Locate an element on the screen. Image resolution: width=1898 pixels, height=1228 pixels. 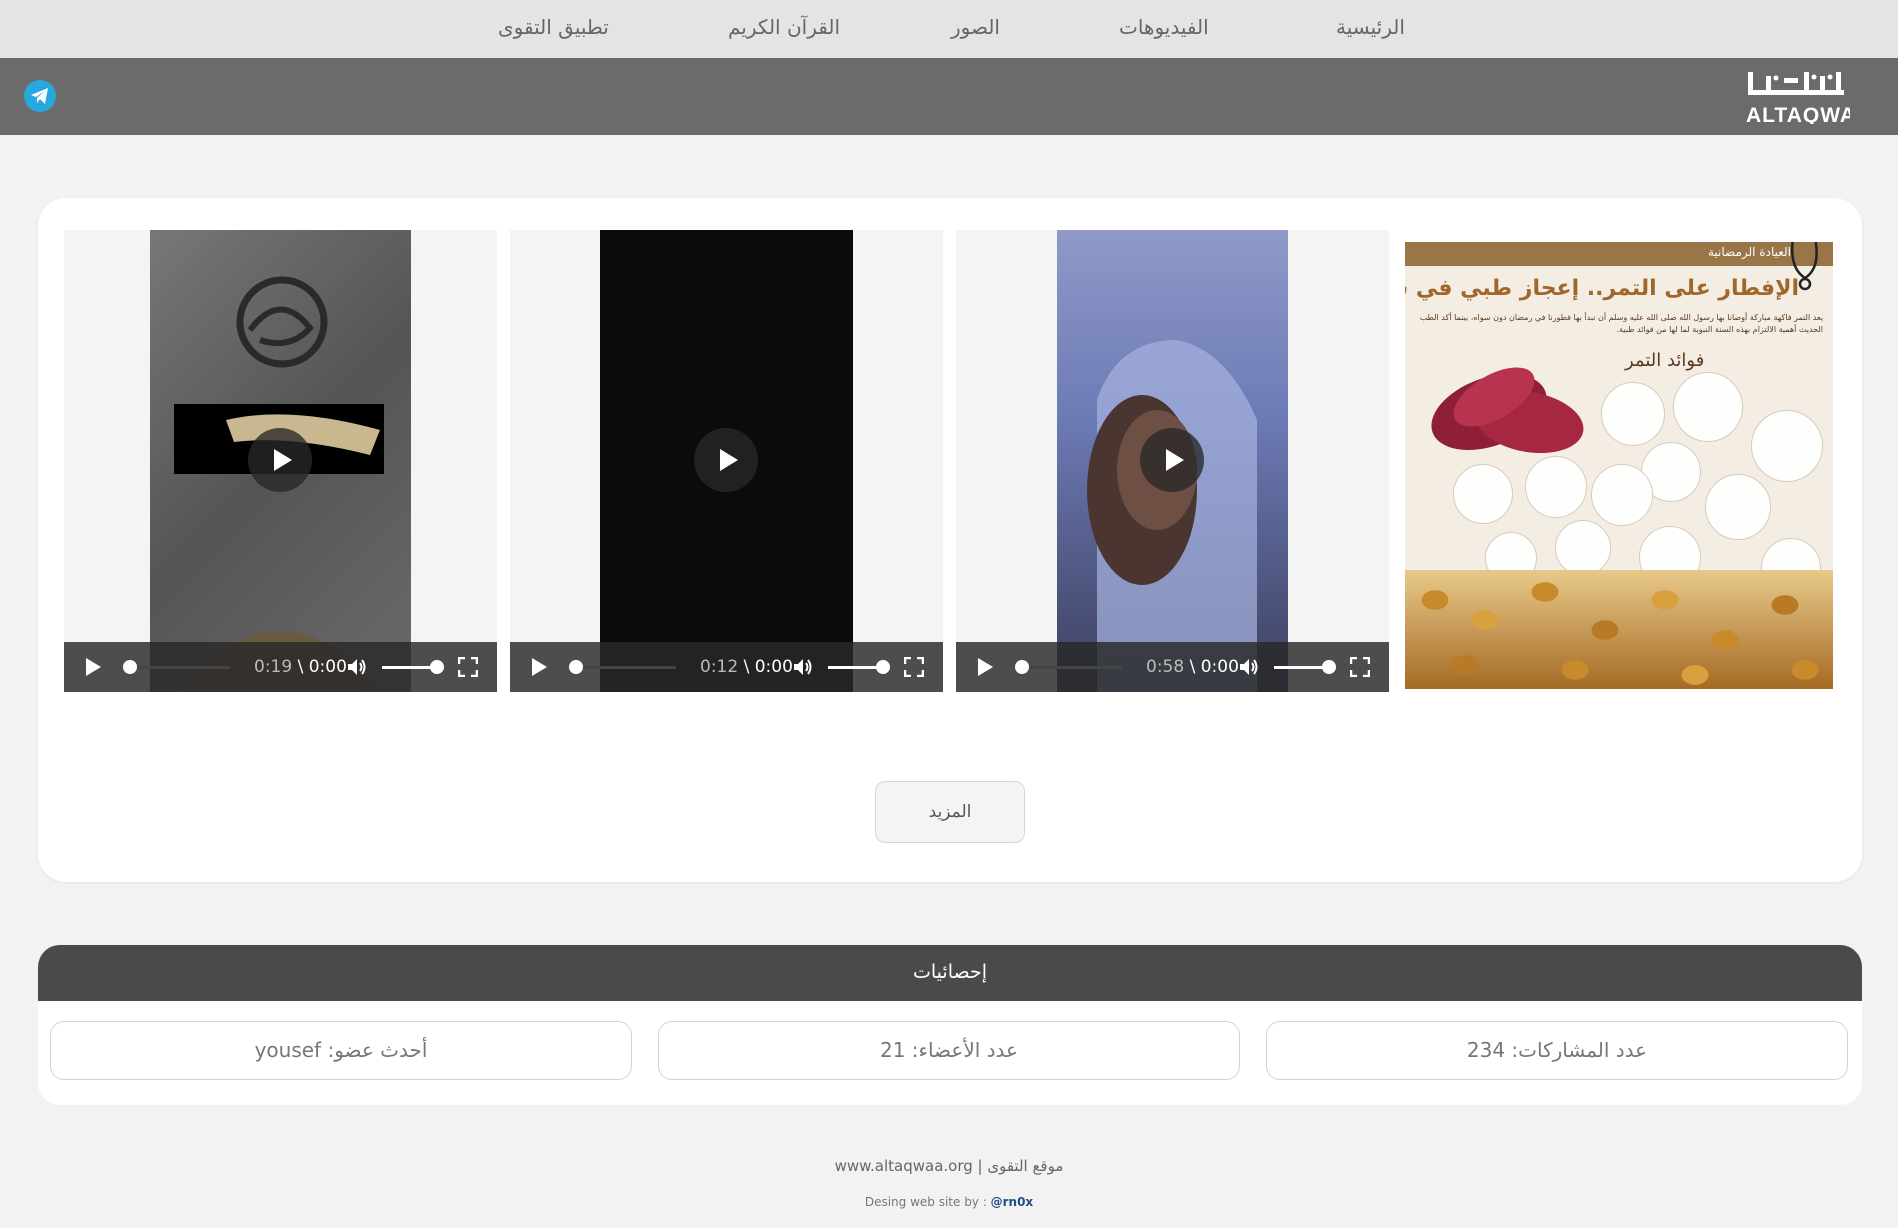
dates-illustration is located at coordinates (1507, 410).